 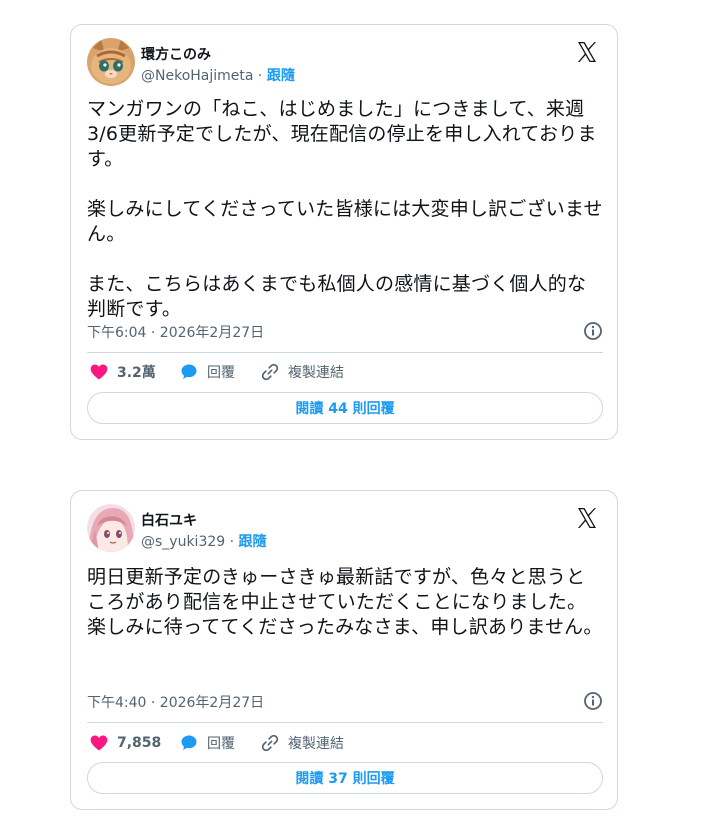 I want to click on read-replies-button: 閱讀 37 則回覆, so click(x=345, y=778).